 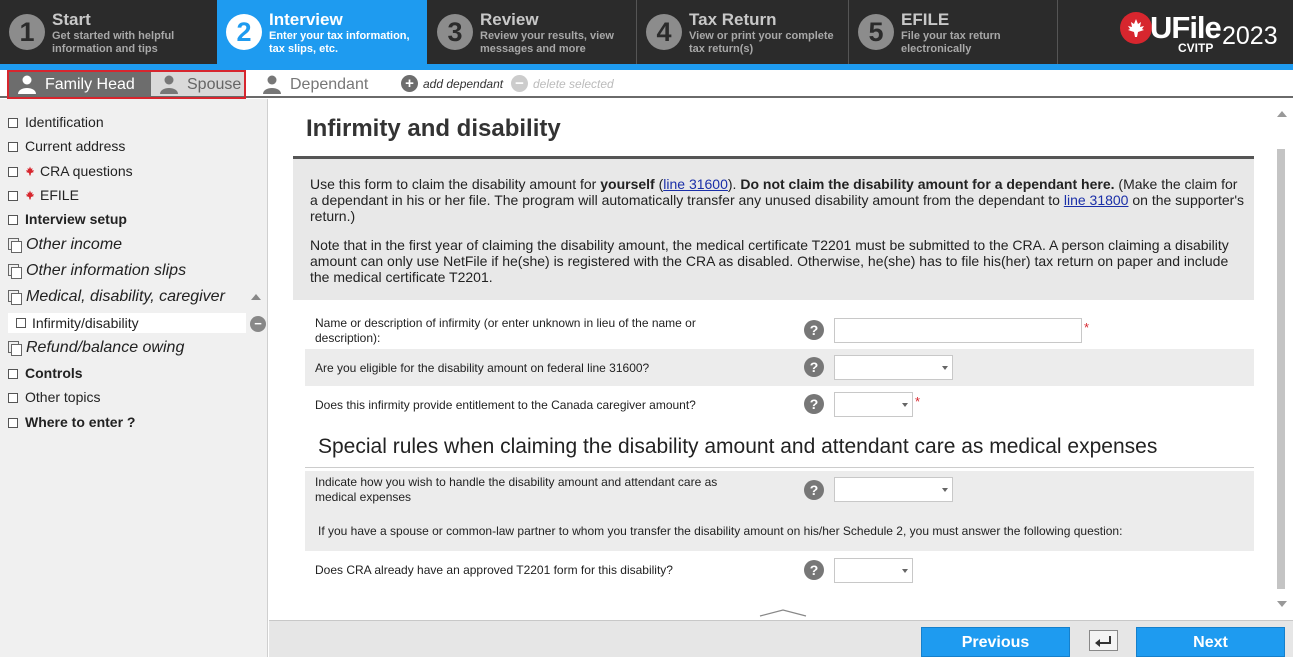 I want to click on sidebar-item-interview-setup: Interview setup, so click(x=67, y=219).